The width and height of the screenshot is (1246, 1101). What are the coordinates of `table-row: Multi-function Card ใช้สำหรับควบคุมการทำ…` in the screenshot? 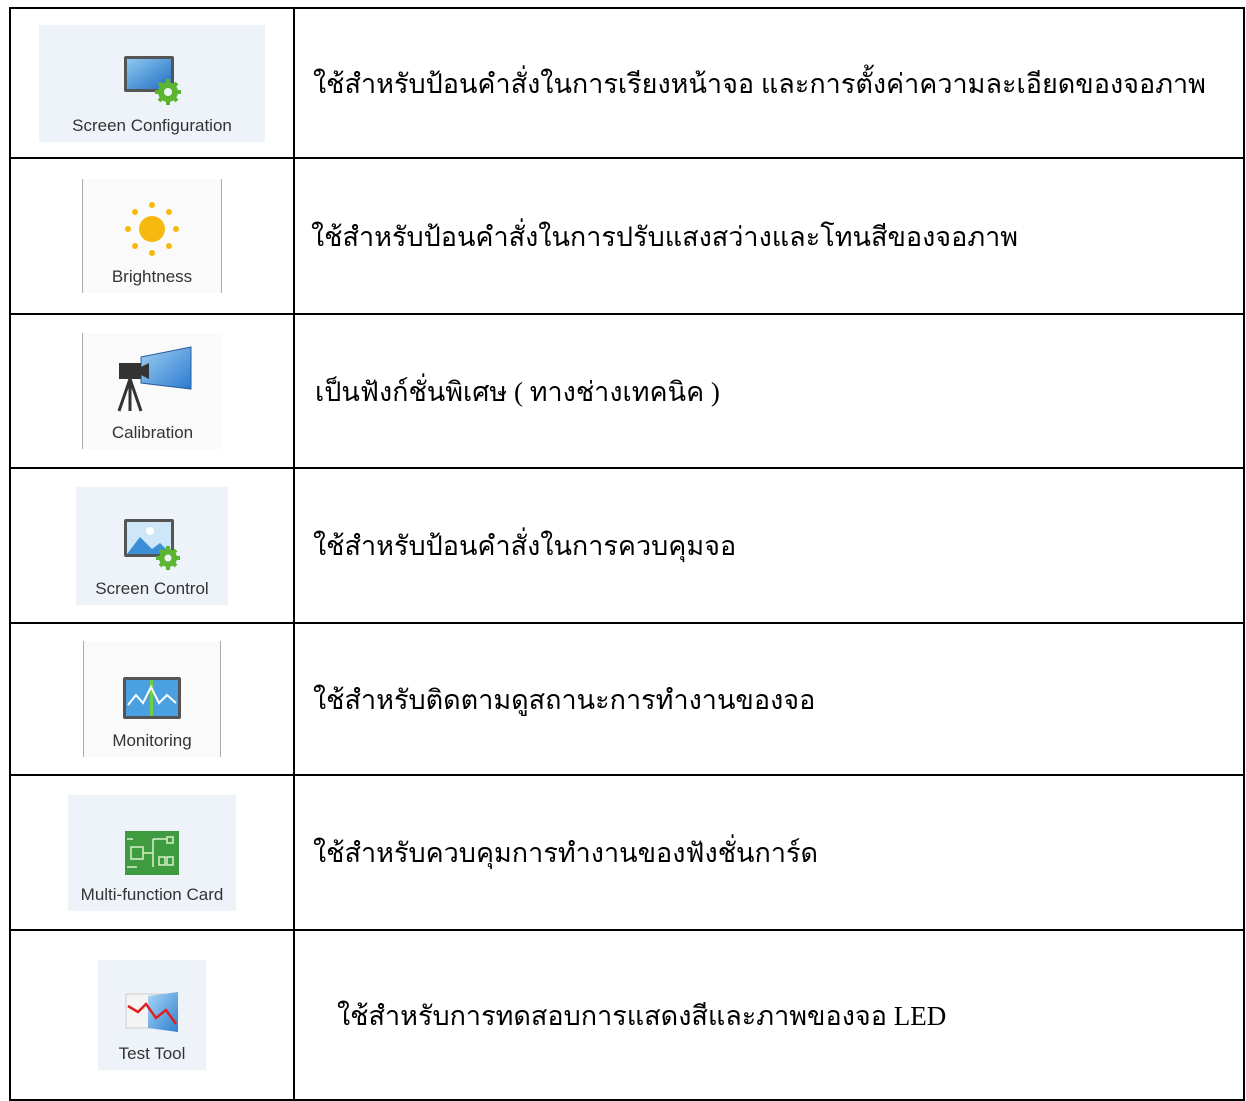 It's located at (627, 852).